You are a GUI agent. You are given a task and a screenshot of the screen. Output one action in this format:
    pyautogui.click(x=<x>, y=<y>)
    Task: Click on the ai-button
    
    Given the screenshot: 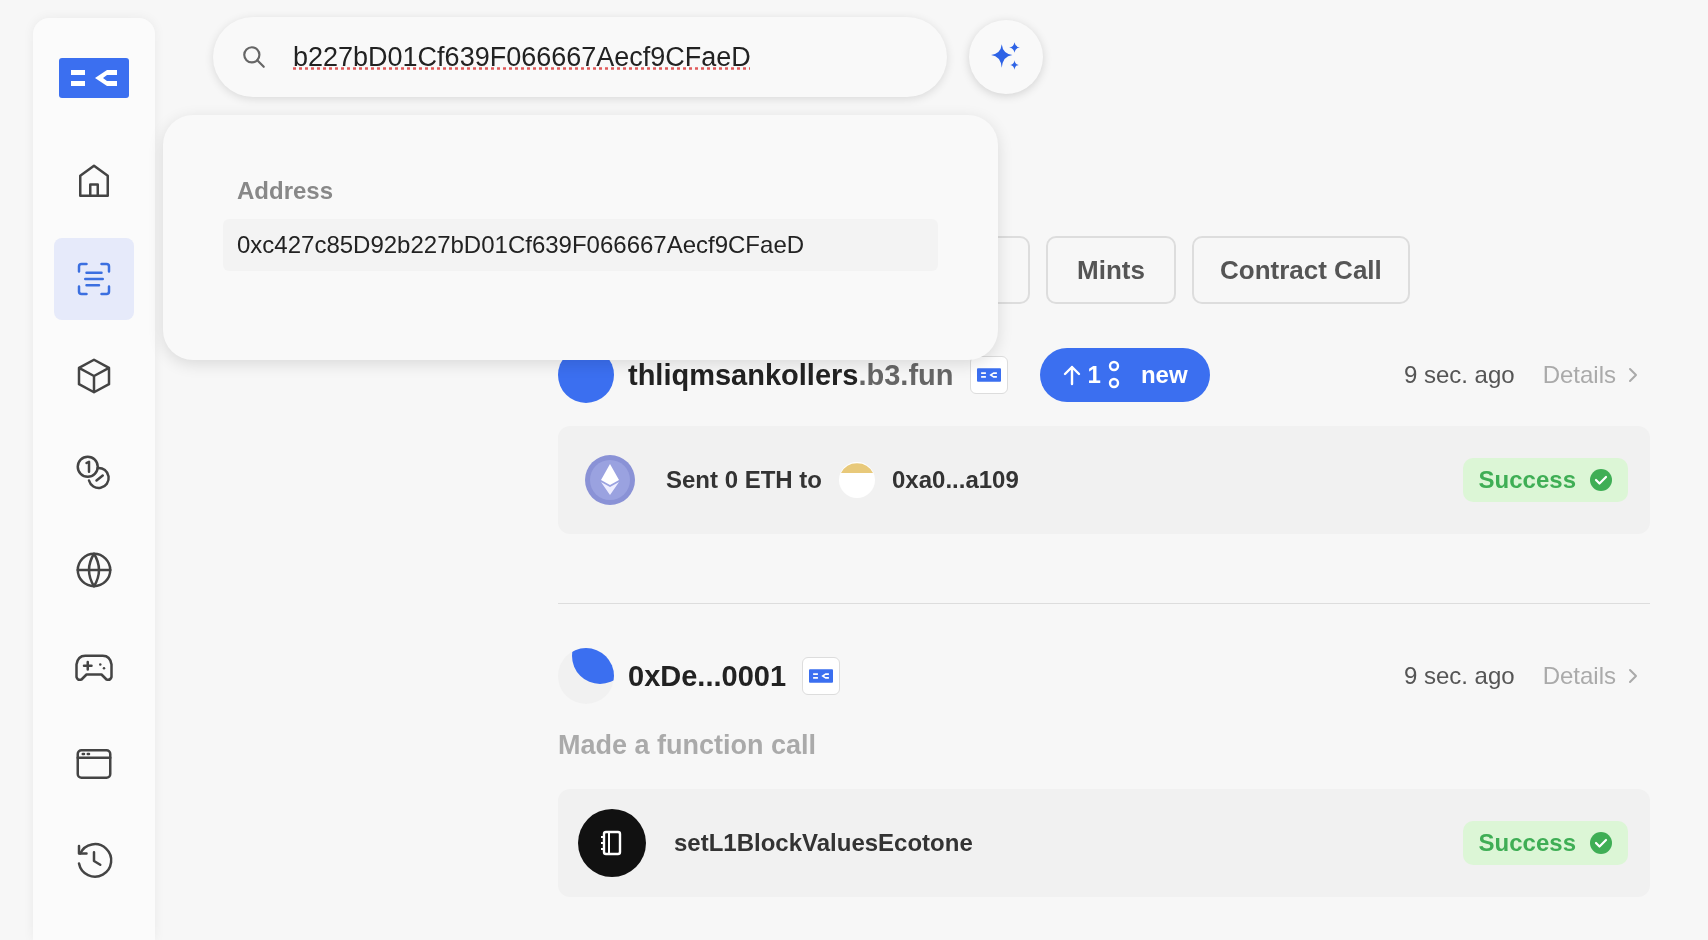 What is the action you would take?
    pyautogui.click(x=1006, y=57)
    